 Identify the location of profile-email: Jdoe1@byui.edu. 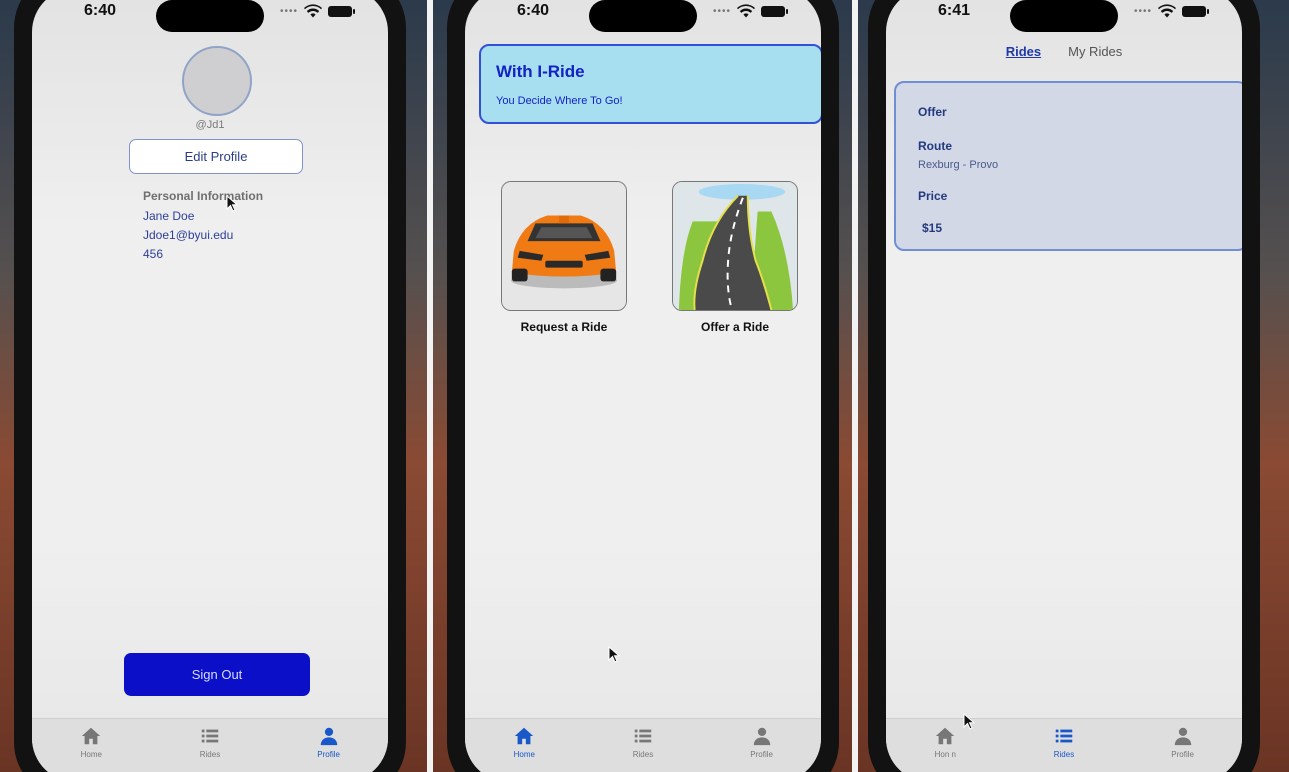
(188, 235).